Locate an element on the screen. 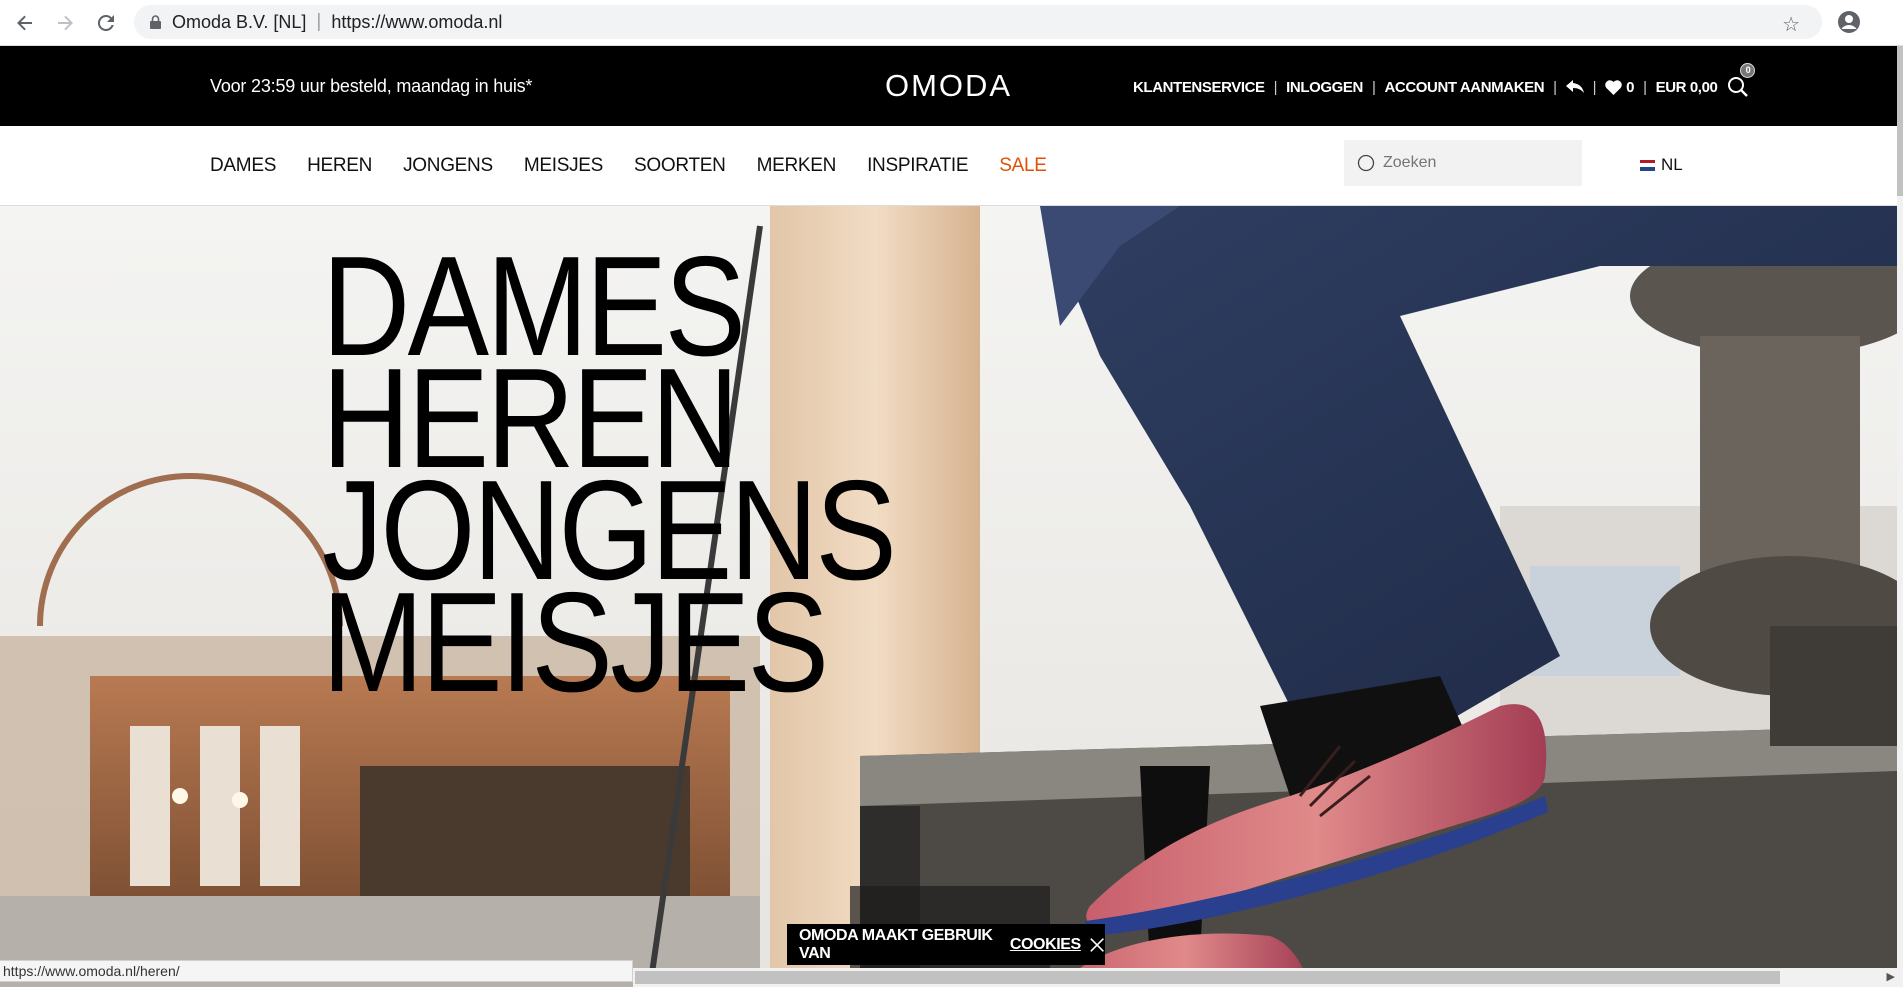  lock-icon is located at coordinates (155, 21).